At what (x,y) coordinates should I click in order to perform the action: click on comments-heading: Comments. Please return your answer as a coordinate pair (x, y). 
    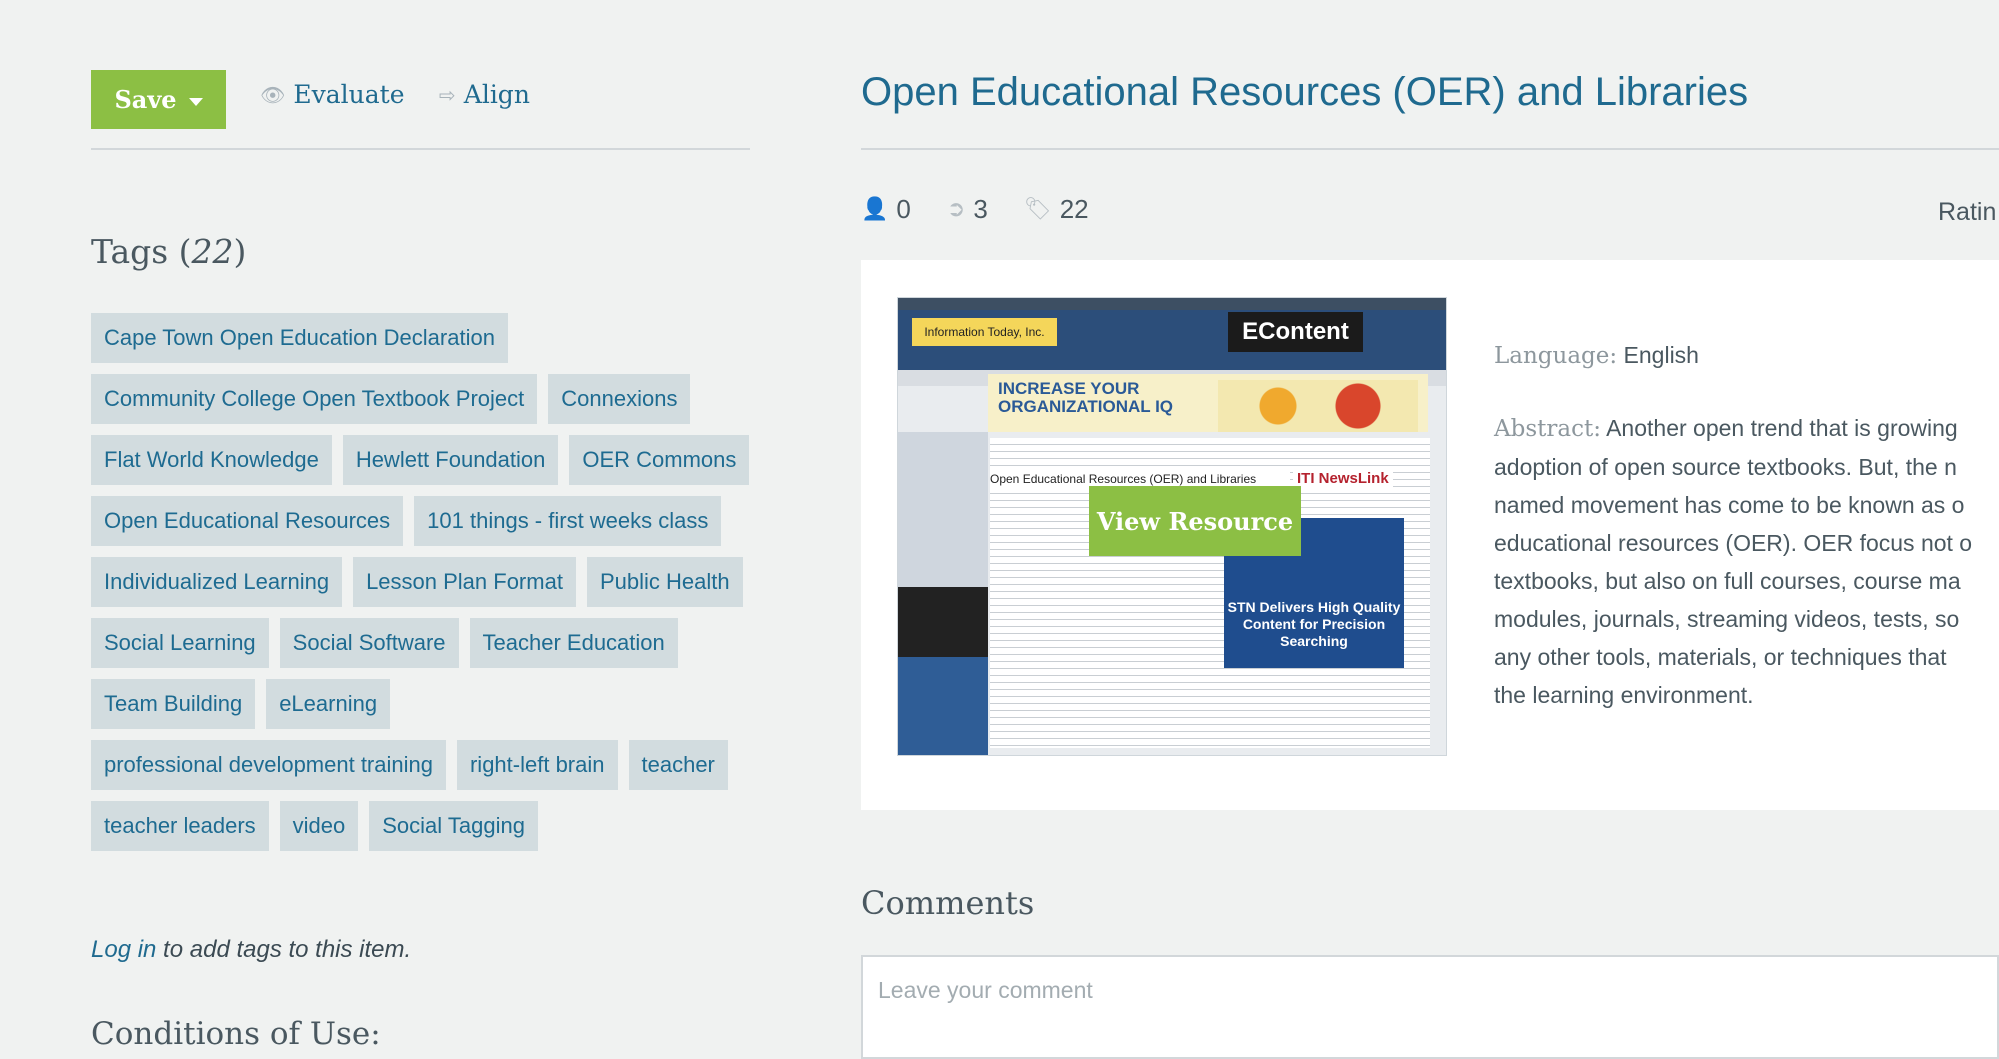
    Looking at the image, I should click on (948, 903).